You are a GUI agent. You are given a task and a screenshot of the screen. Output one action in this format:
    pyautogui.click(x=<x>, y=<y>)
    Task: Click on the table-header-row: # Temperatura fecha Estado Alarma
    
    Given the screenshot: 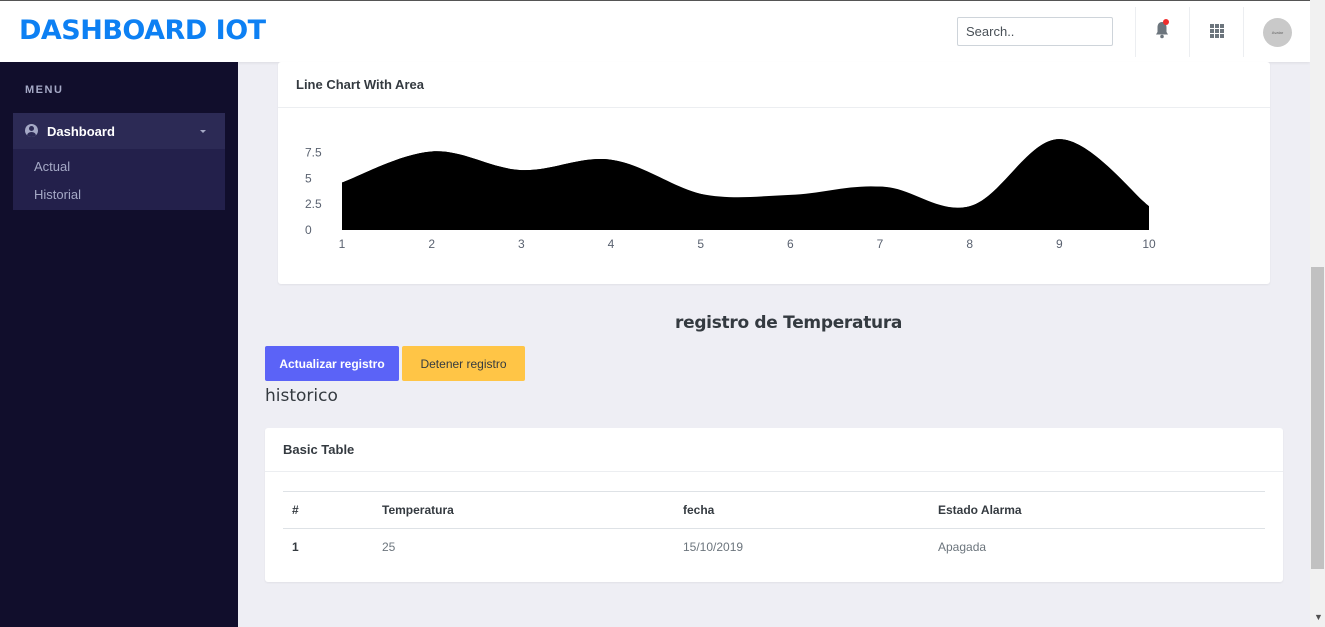 What is the action you would take?
    pyautogui.click(x=774, y=510)
    